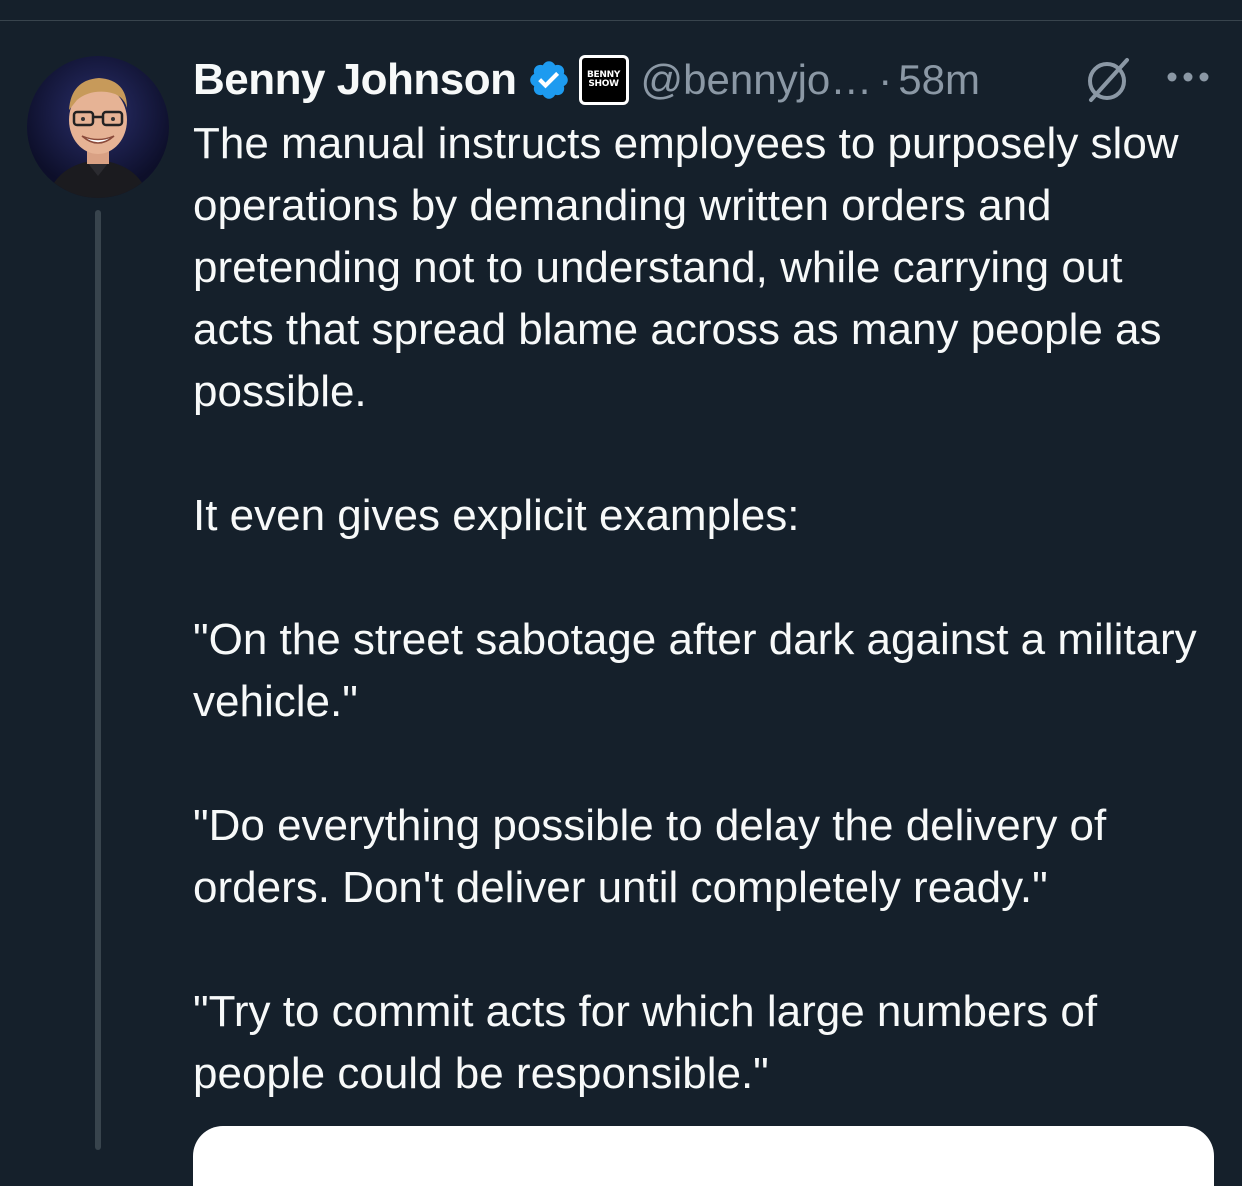 The width and height of the screenshot is (1242, 1186). What do you see at coordinates (939, 80) in the screenshot?
I see `tweet-timestamp: 58m` at bounding box center [939, 80].